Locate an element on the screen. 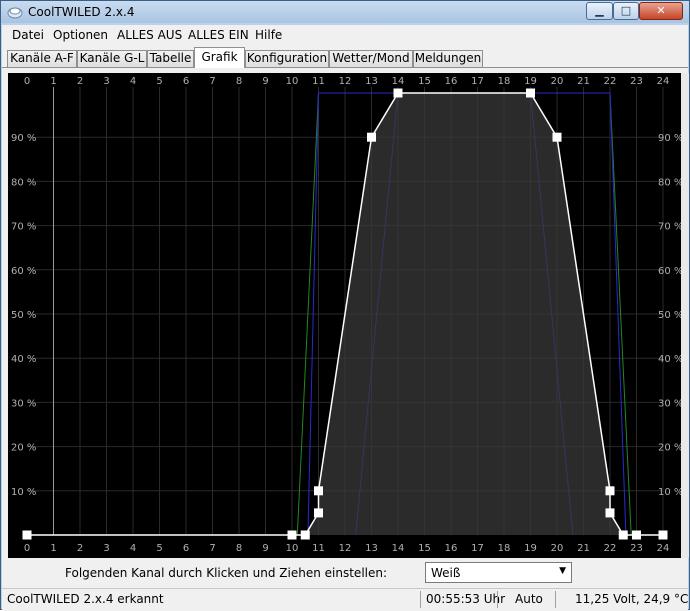  y-tick-label-right: 60 % is located at coordinates (669, 271).